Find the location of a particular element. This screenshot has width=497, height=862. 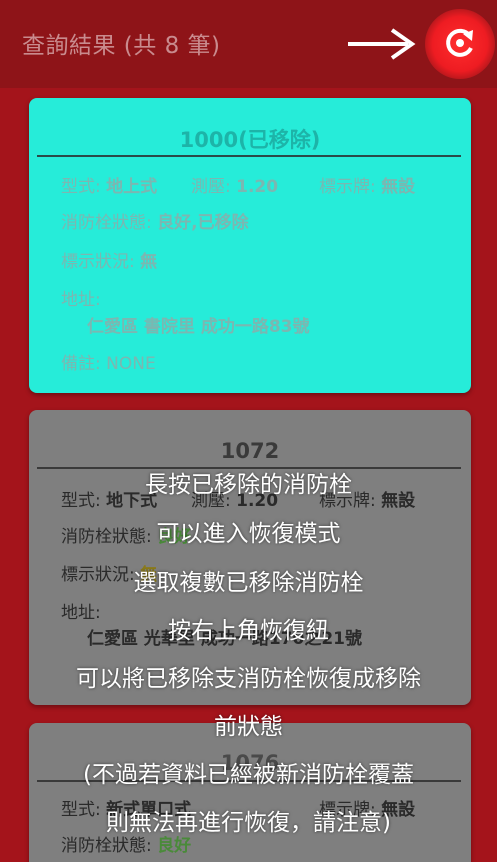

hint-line: 選取複數已移除消防栓 is located at coordinates (248, 583).